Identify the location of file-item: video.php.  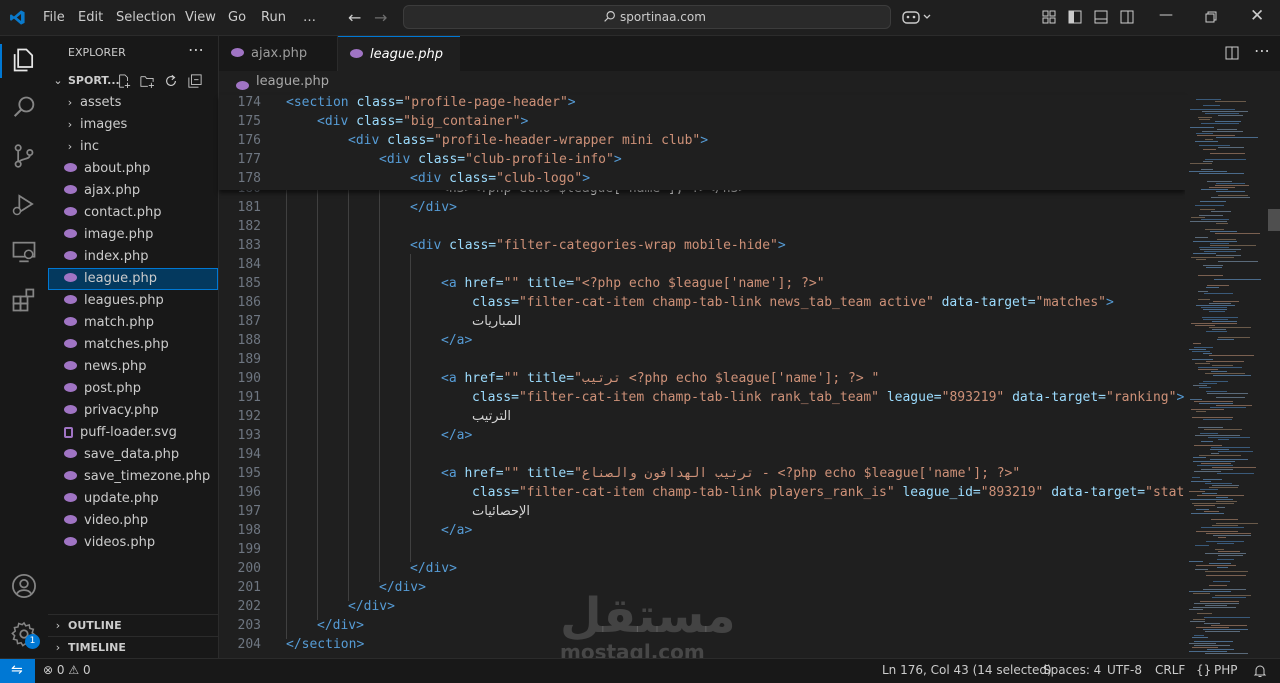
(133, 521).